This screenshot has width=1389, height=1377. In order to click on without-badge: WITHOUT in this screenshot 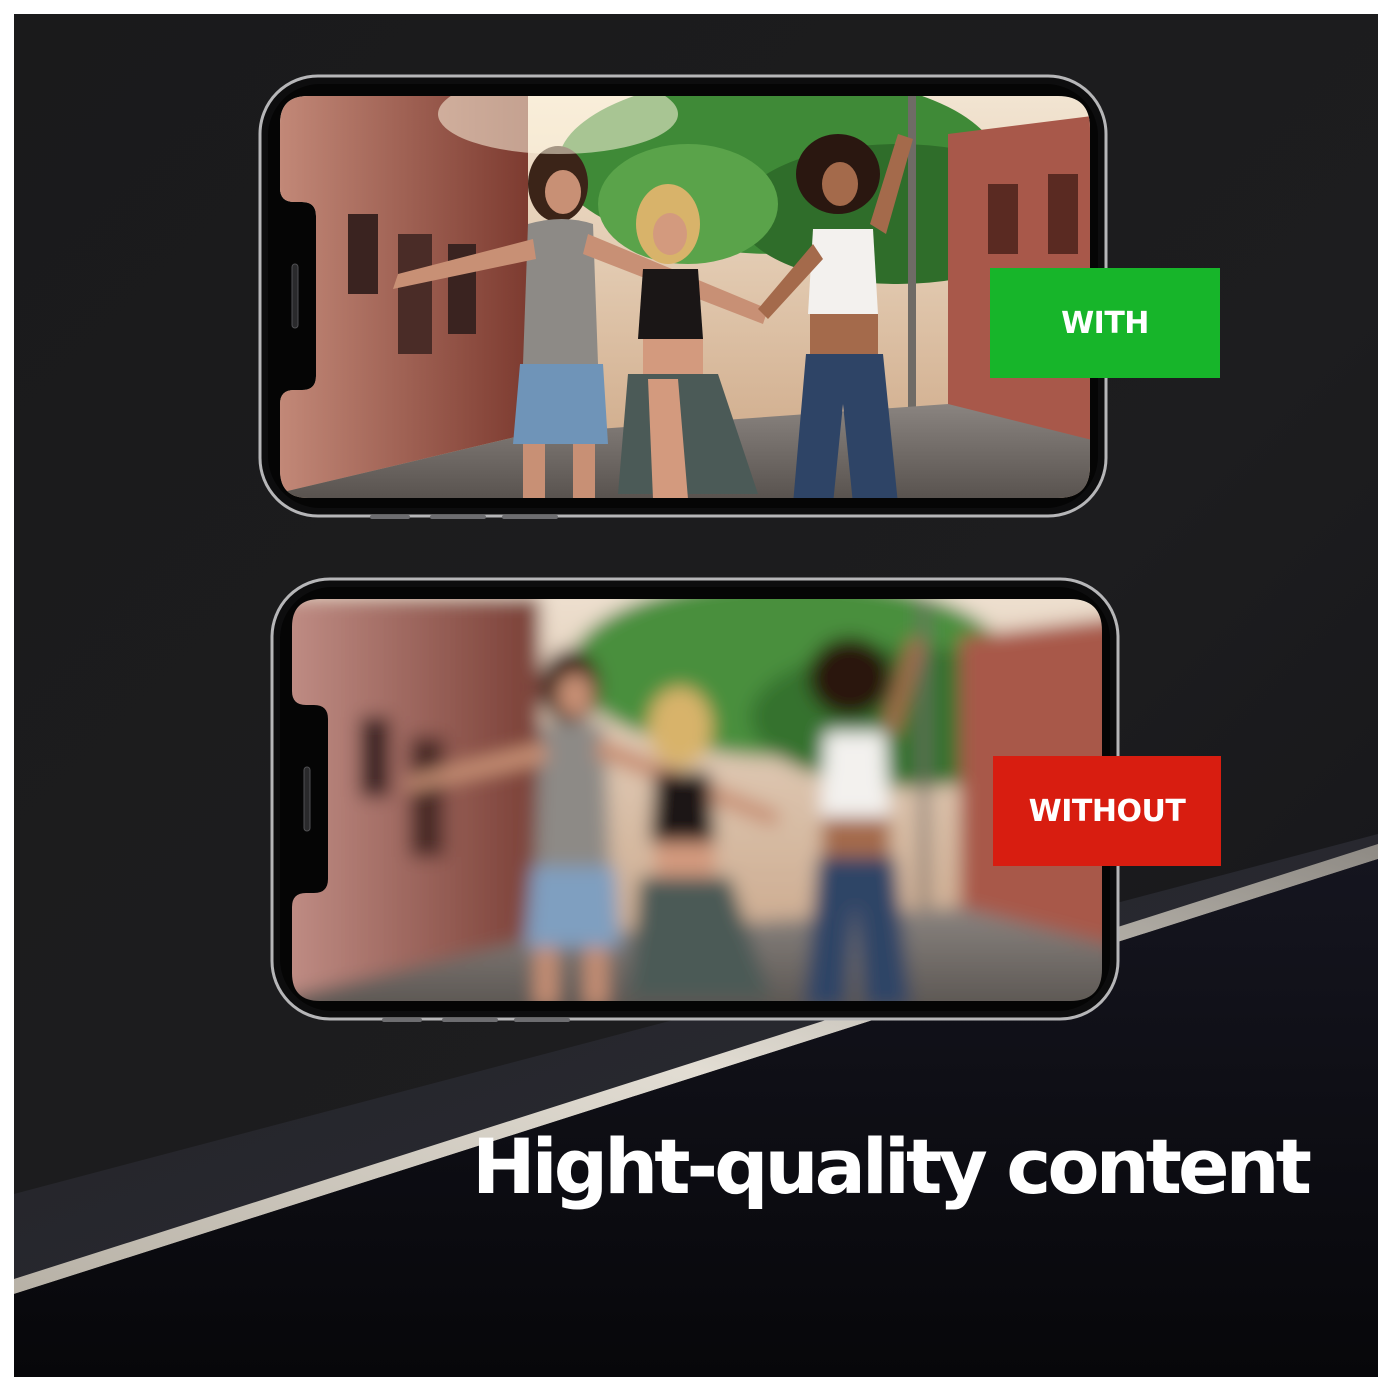, I will do `click(1107, 811)`.